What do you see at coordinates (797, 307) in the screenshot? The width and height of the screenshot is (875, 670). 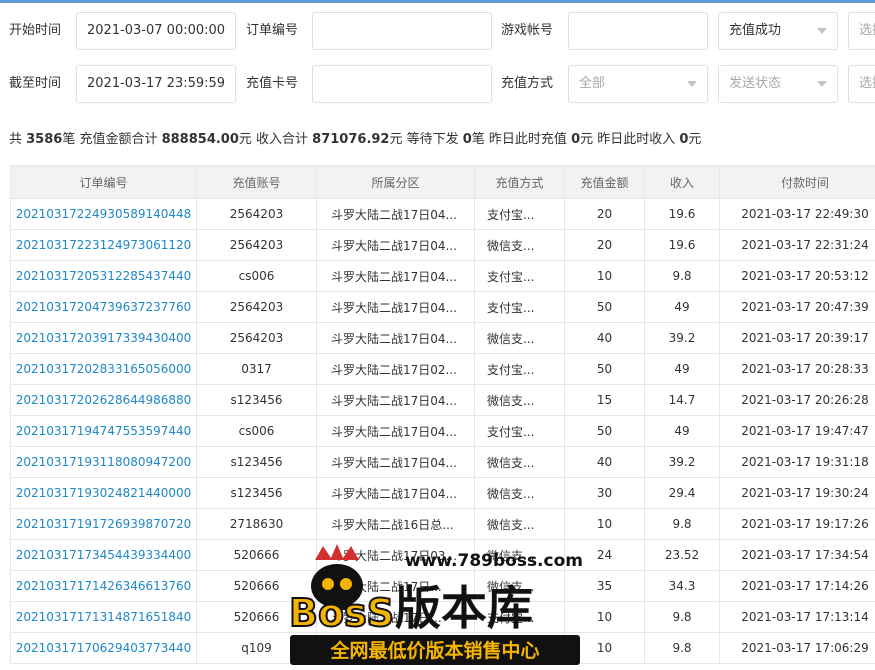 I see `cell-pay-time: 2021-03-17 20:47:39` at bounding box center [797, 307].